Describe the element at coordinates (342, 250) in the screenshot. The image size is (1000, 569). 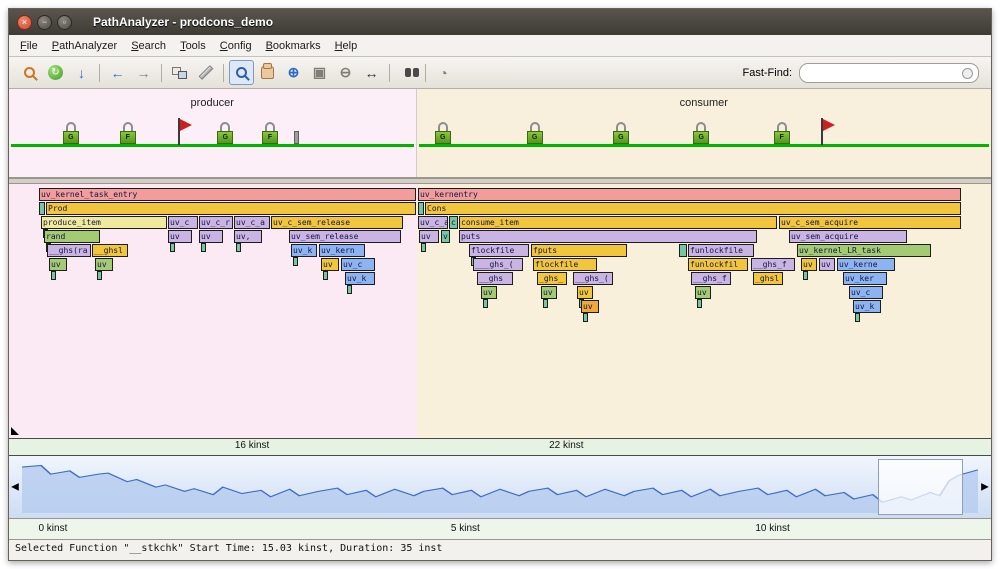
I see `flame-box: uv_kern` at that location.